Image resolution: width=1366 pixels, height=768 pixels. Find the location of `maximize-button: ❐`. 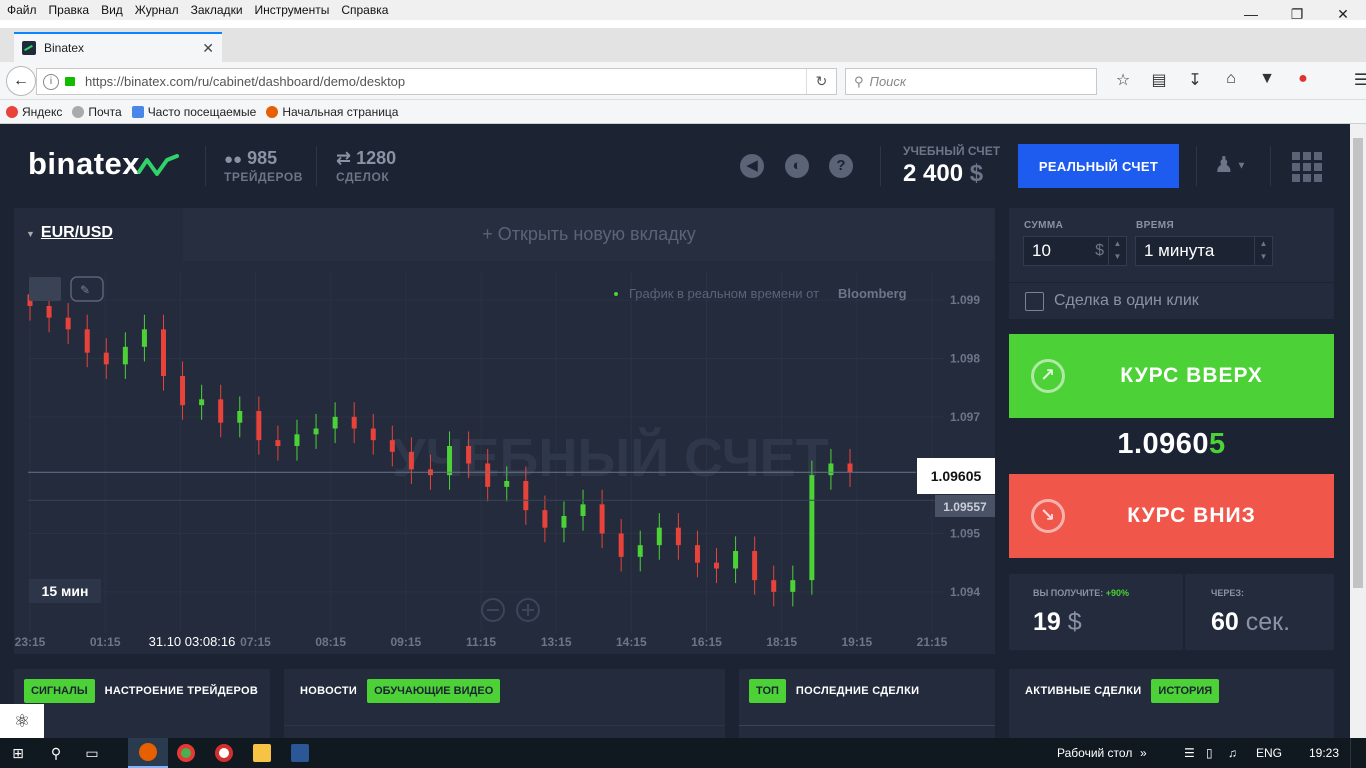

maximize-button: ❐ is located at coordinates (1297, 14).